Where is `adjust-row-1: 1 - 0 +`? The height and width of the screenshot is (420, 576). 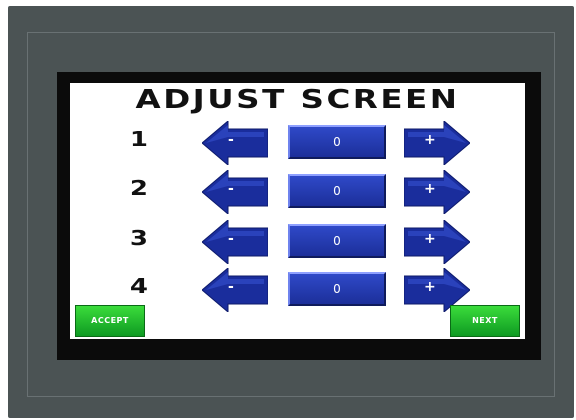
adjust-row-1: 1 - 0 + is located at coordinates (297, 143).